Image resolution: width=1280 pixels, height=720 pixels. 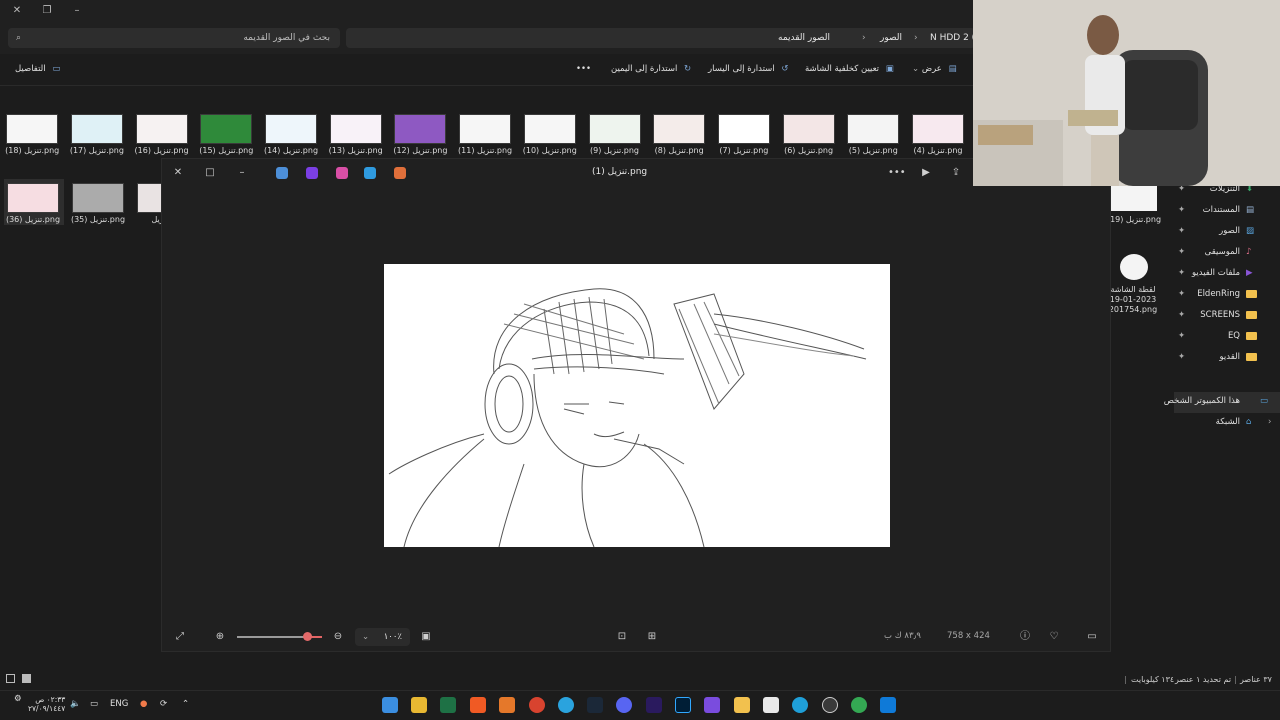 What do you see at coordinates (926, 173) in the screenshot?
I see `slideshow-icon: ▶` at bounding box center [926, 173].